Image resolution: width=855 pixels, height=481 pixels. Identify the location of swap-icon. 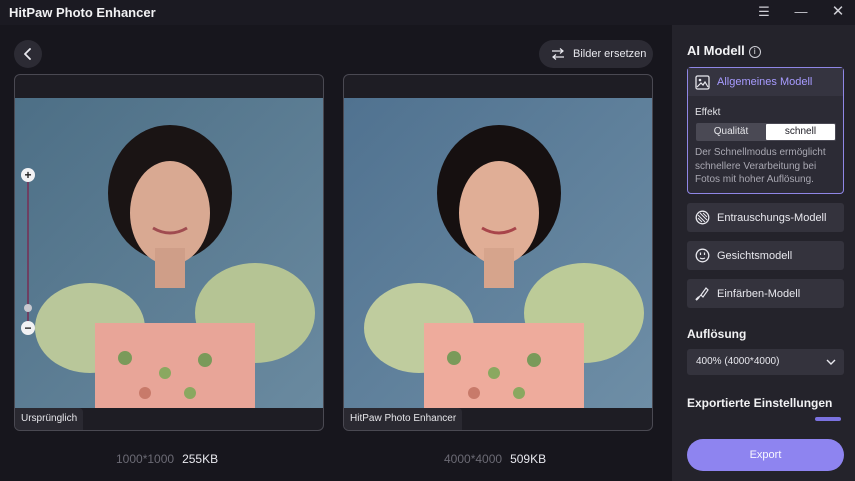
(558, 54).